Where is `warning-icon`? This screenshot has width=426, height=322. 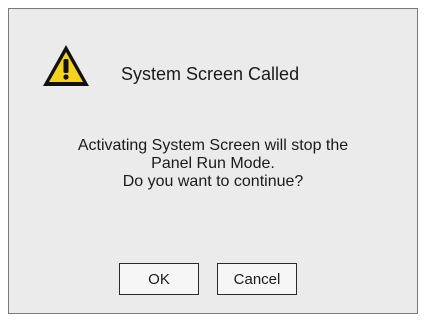 warning-icon is located at coordinates (66, 65).